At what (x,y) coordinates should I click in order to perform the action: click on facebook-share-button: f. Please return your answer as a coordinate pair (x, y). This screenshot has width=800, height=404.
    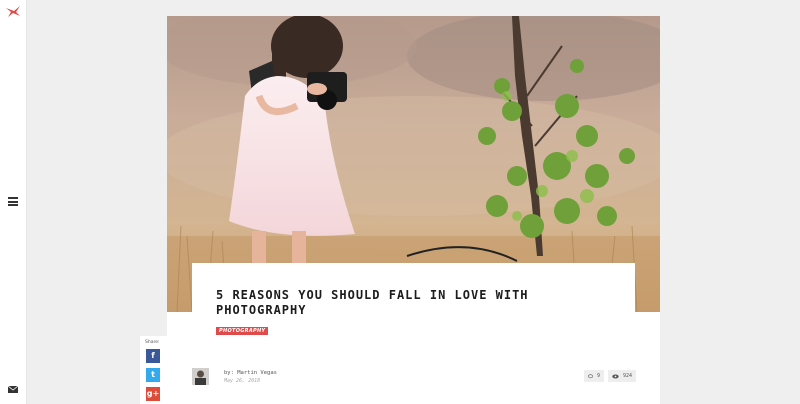
    Looking at the image, I should click on (153, 356).